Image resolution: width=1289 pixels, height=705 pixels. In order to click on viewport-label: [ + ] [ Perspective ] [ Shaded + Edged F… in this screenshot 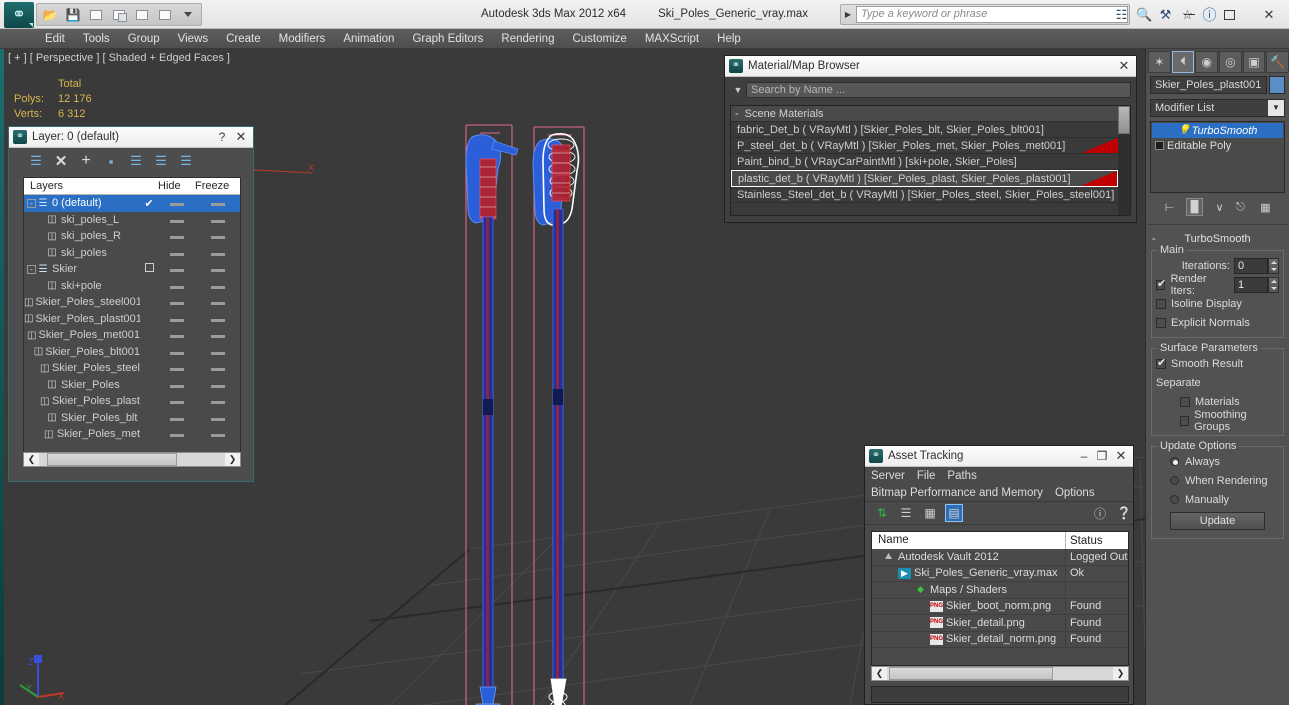, I will do `click(119, 58)`.